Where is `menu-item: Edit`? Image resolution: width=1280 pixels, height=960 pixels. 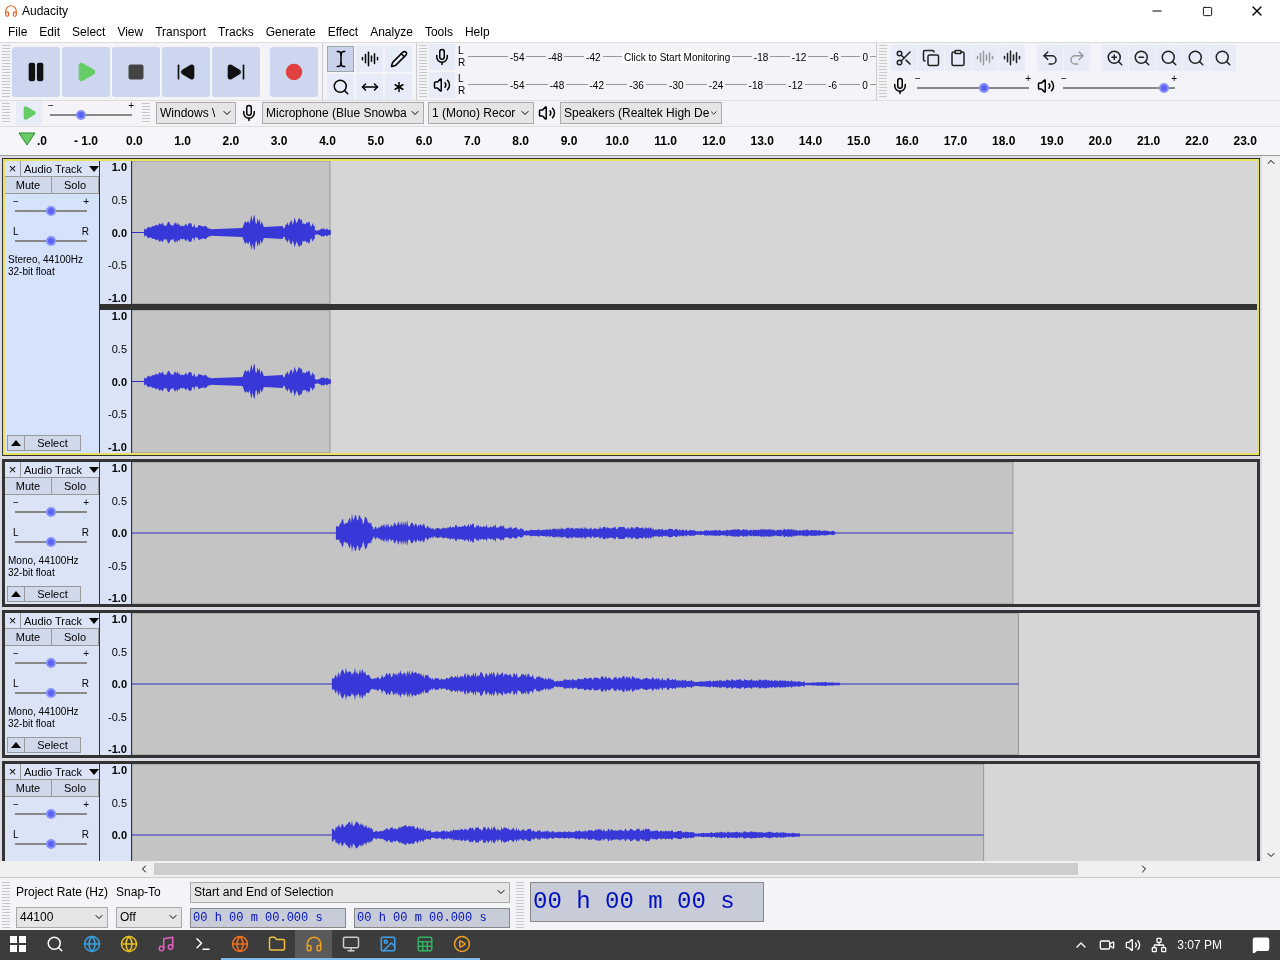 menu-item: Edit is located at coordinates (50, 32).